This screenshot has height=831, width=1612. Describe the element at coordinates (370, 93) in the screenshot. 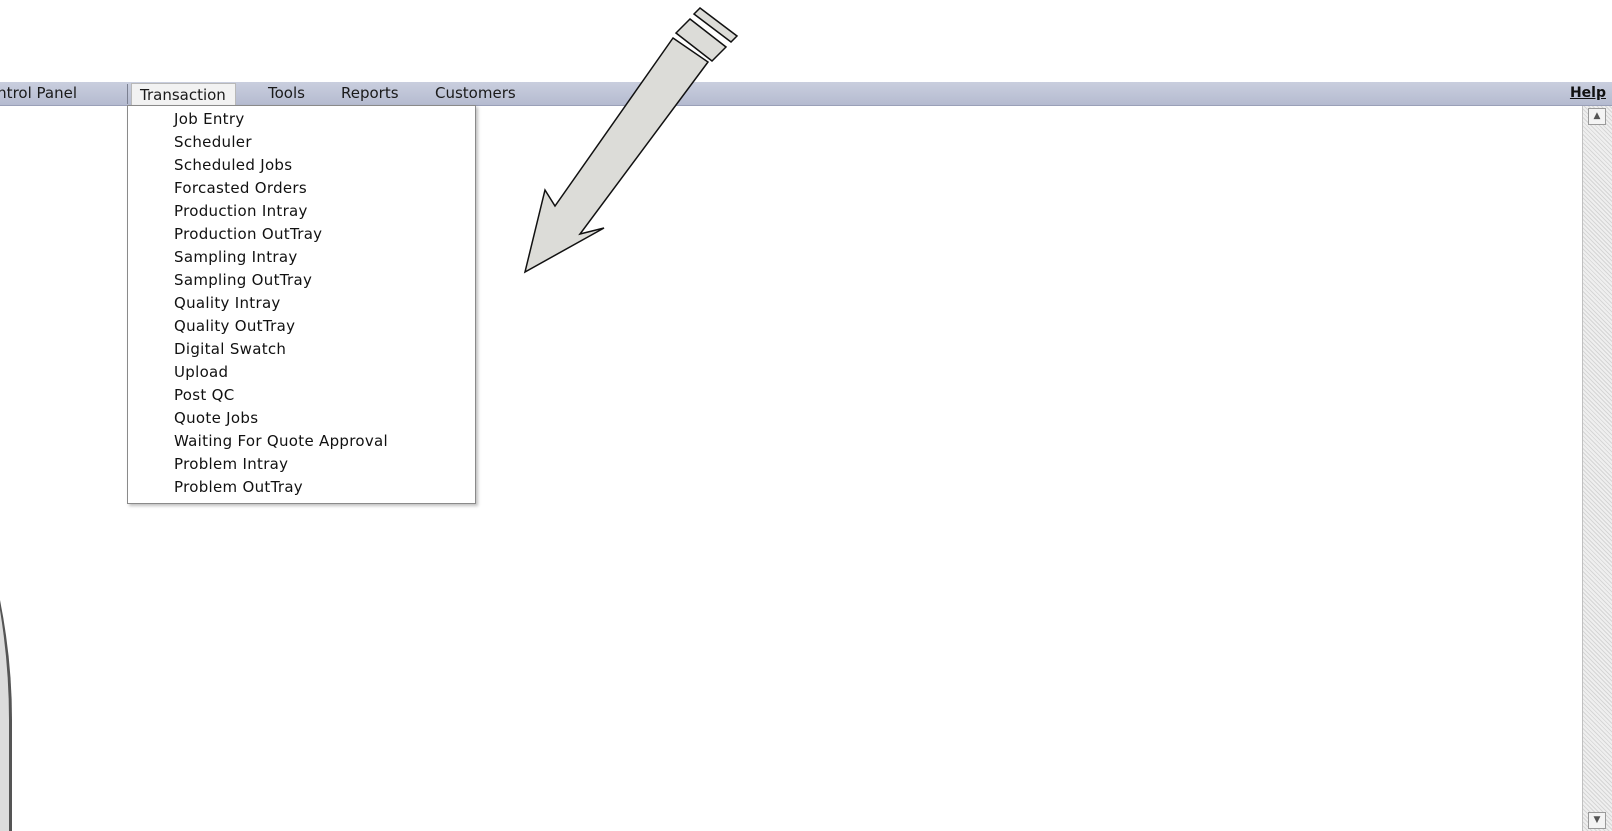

I see `menu-reports: Reports` at that location.